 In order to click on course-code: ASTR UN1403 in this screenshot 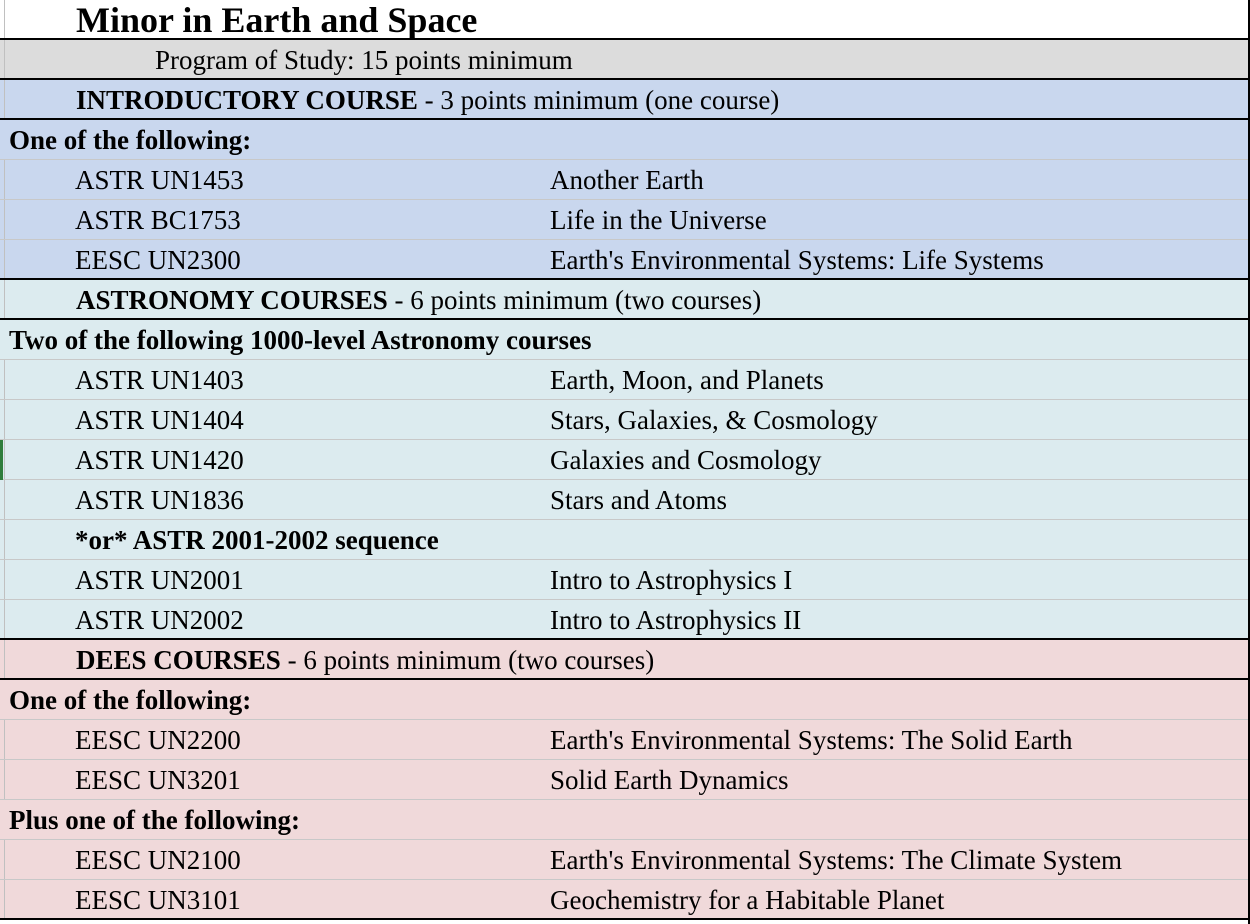, I will do `click(159, 380)`.